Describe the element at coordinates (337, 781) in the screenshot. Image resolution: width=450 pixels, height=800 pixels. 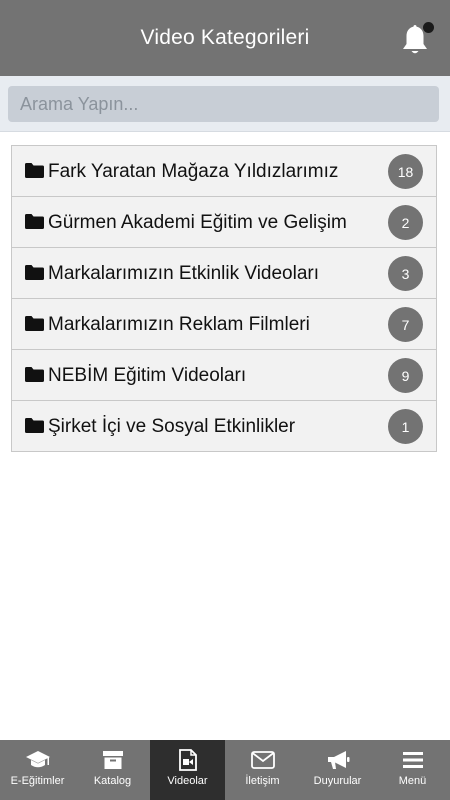
I see `nav-label: Duyurular` at that location.